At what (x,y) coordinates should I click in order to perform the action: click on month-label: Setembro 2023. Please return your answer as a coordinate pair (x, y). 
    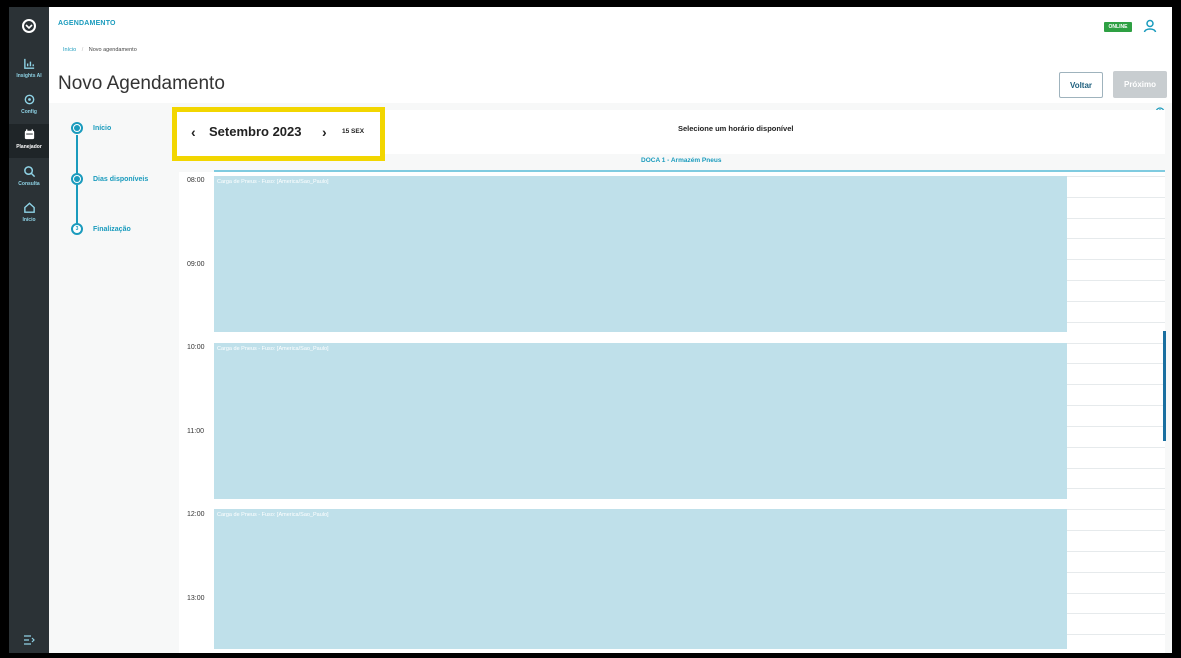
    Looking at the image, I should click on (255, 131).